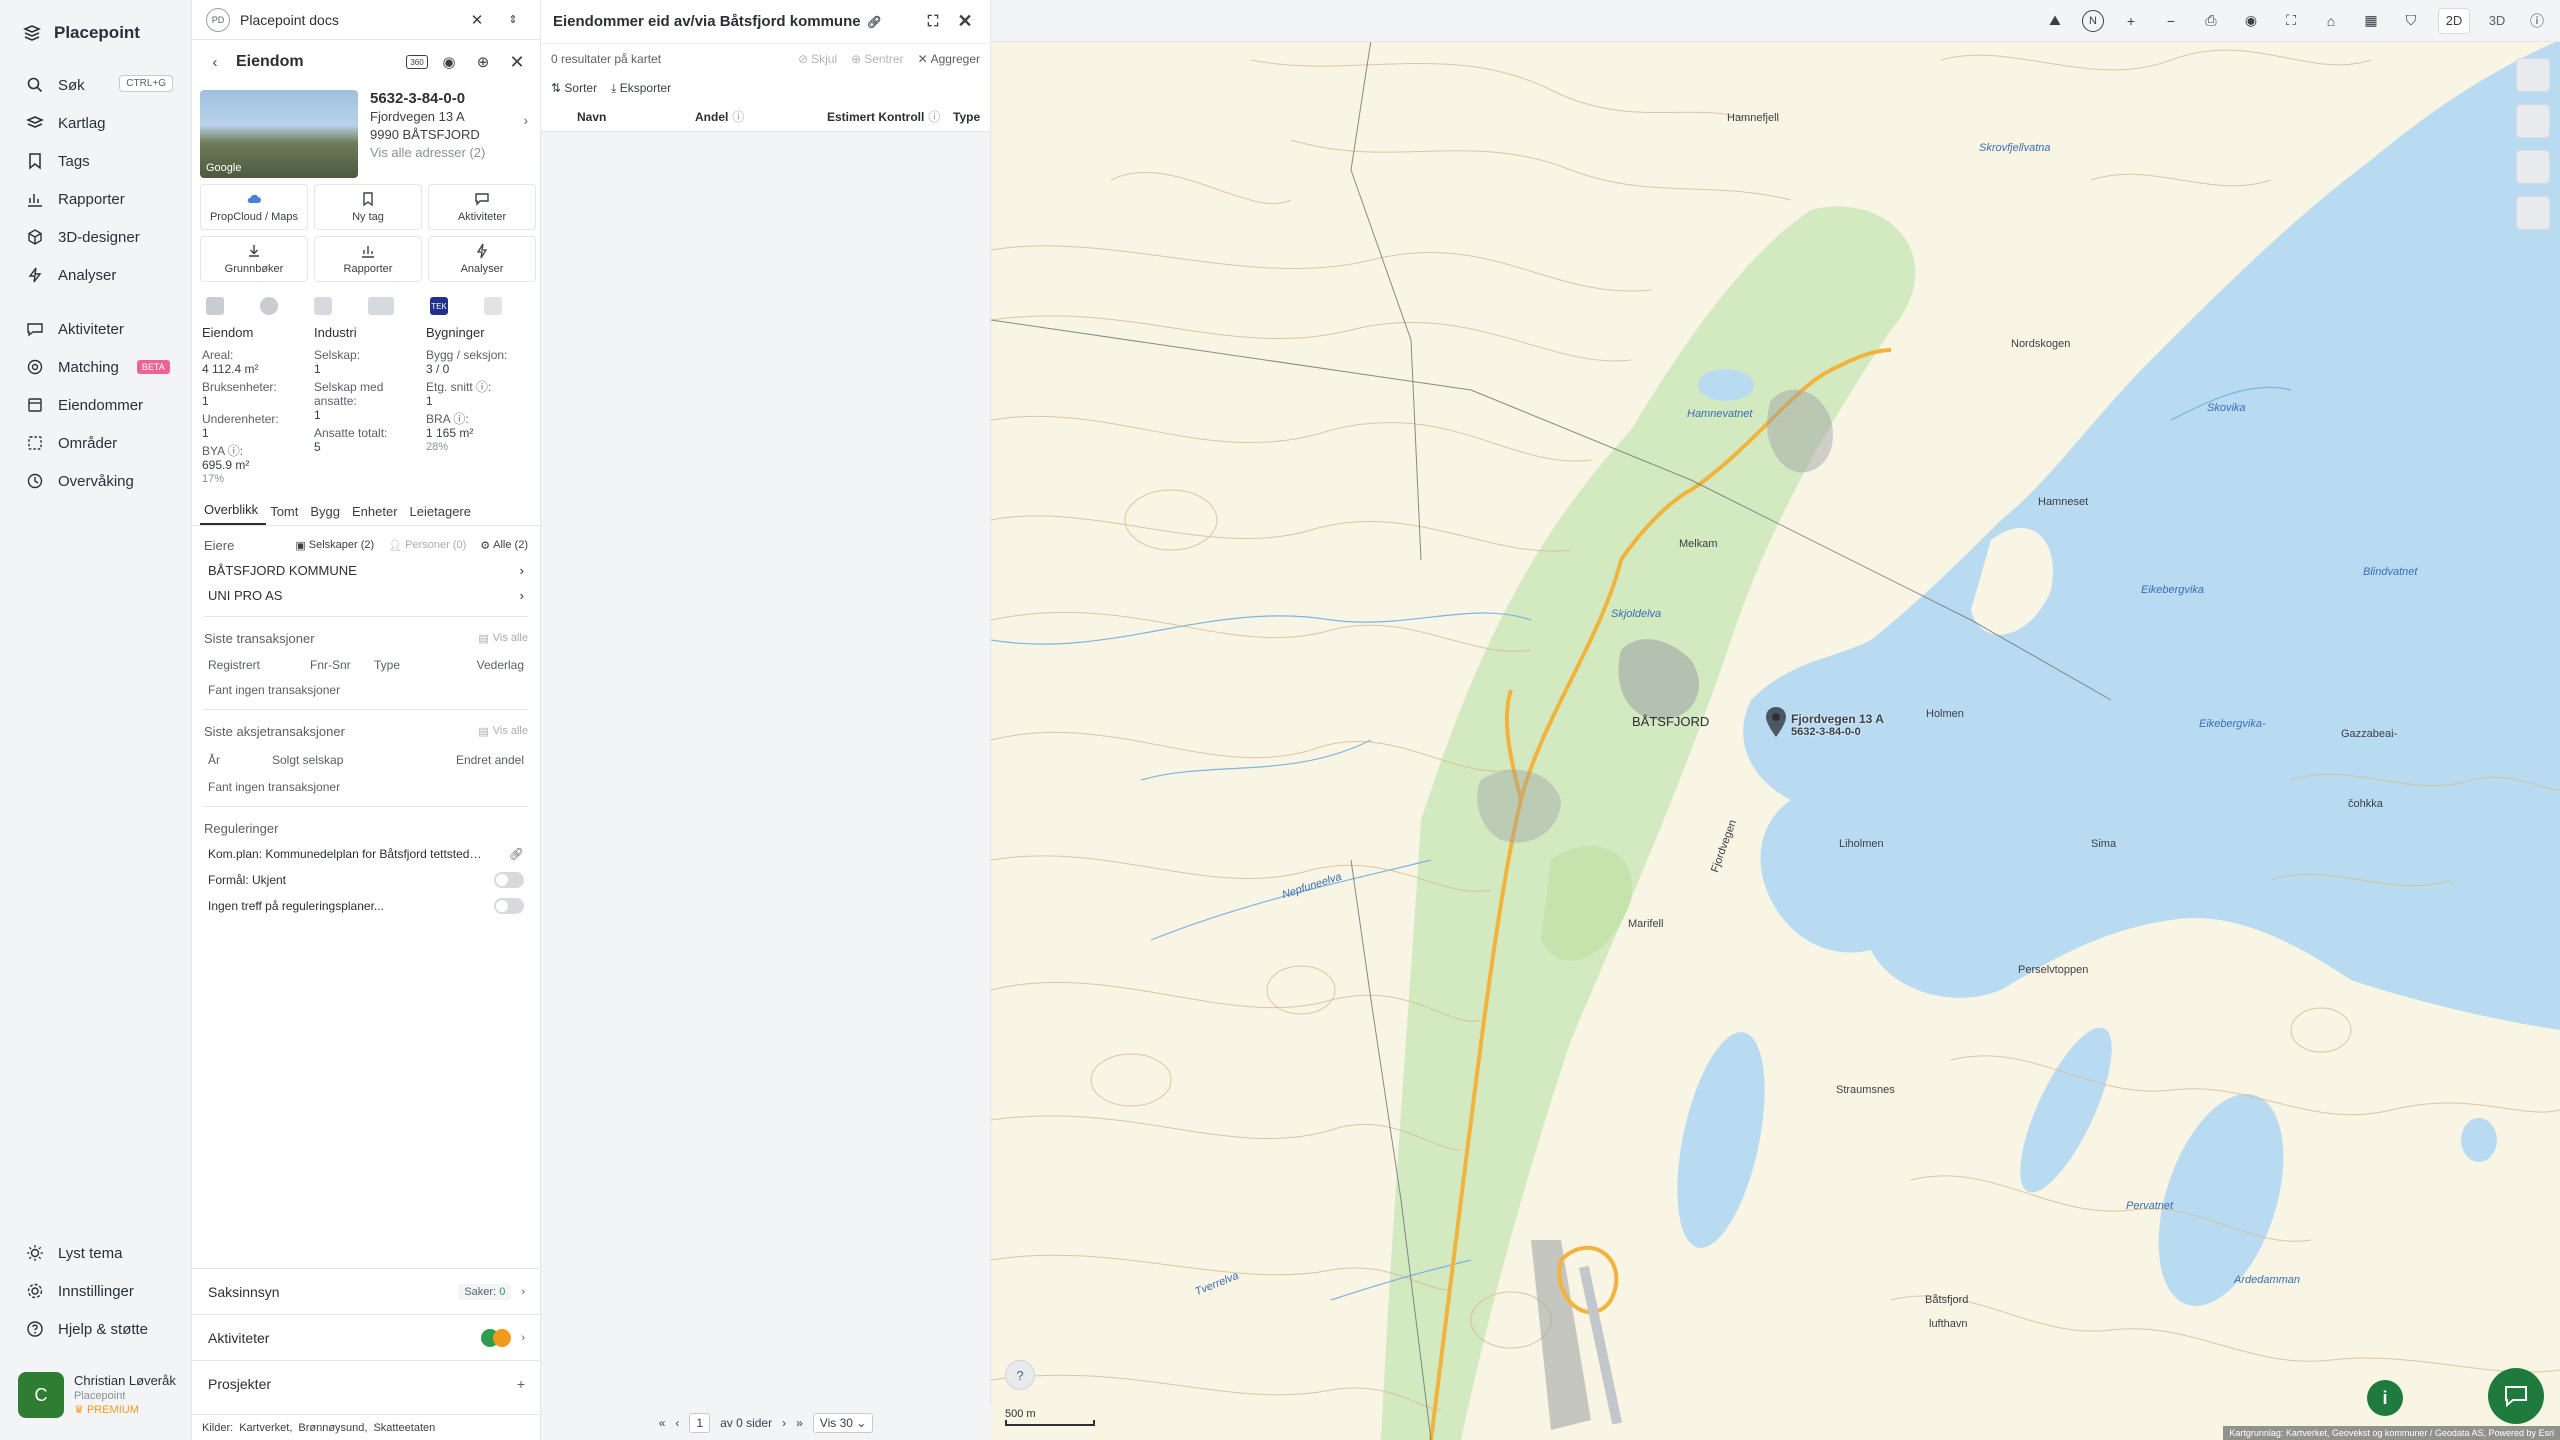 Image resolution: width=2560 pixels, height=1440 pixels. I want to click on reguleringsplan-toggle, so click(509, 906).